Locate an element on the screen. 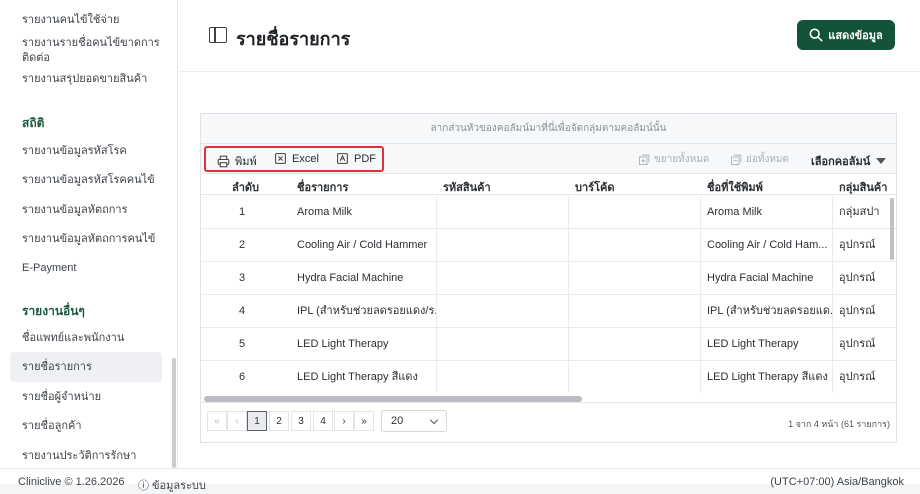 This screenshot has width=920, height=494. sidebar-item-customers: รายชื่อลูกค้า is located at coordinates (92, 426).